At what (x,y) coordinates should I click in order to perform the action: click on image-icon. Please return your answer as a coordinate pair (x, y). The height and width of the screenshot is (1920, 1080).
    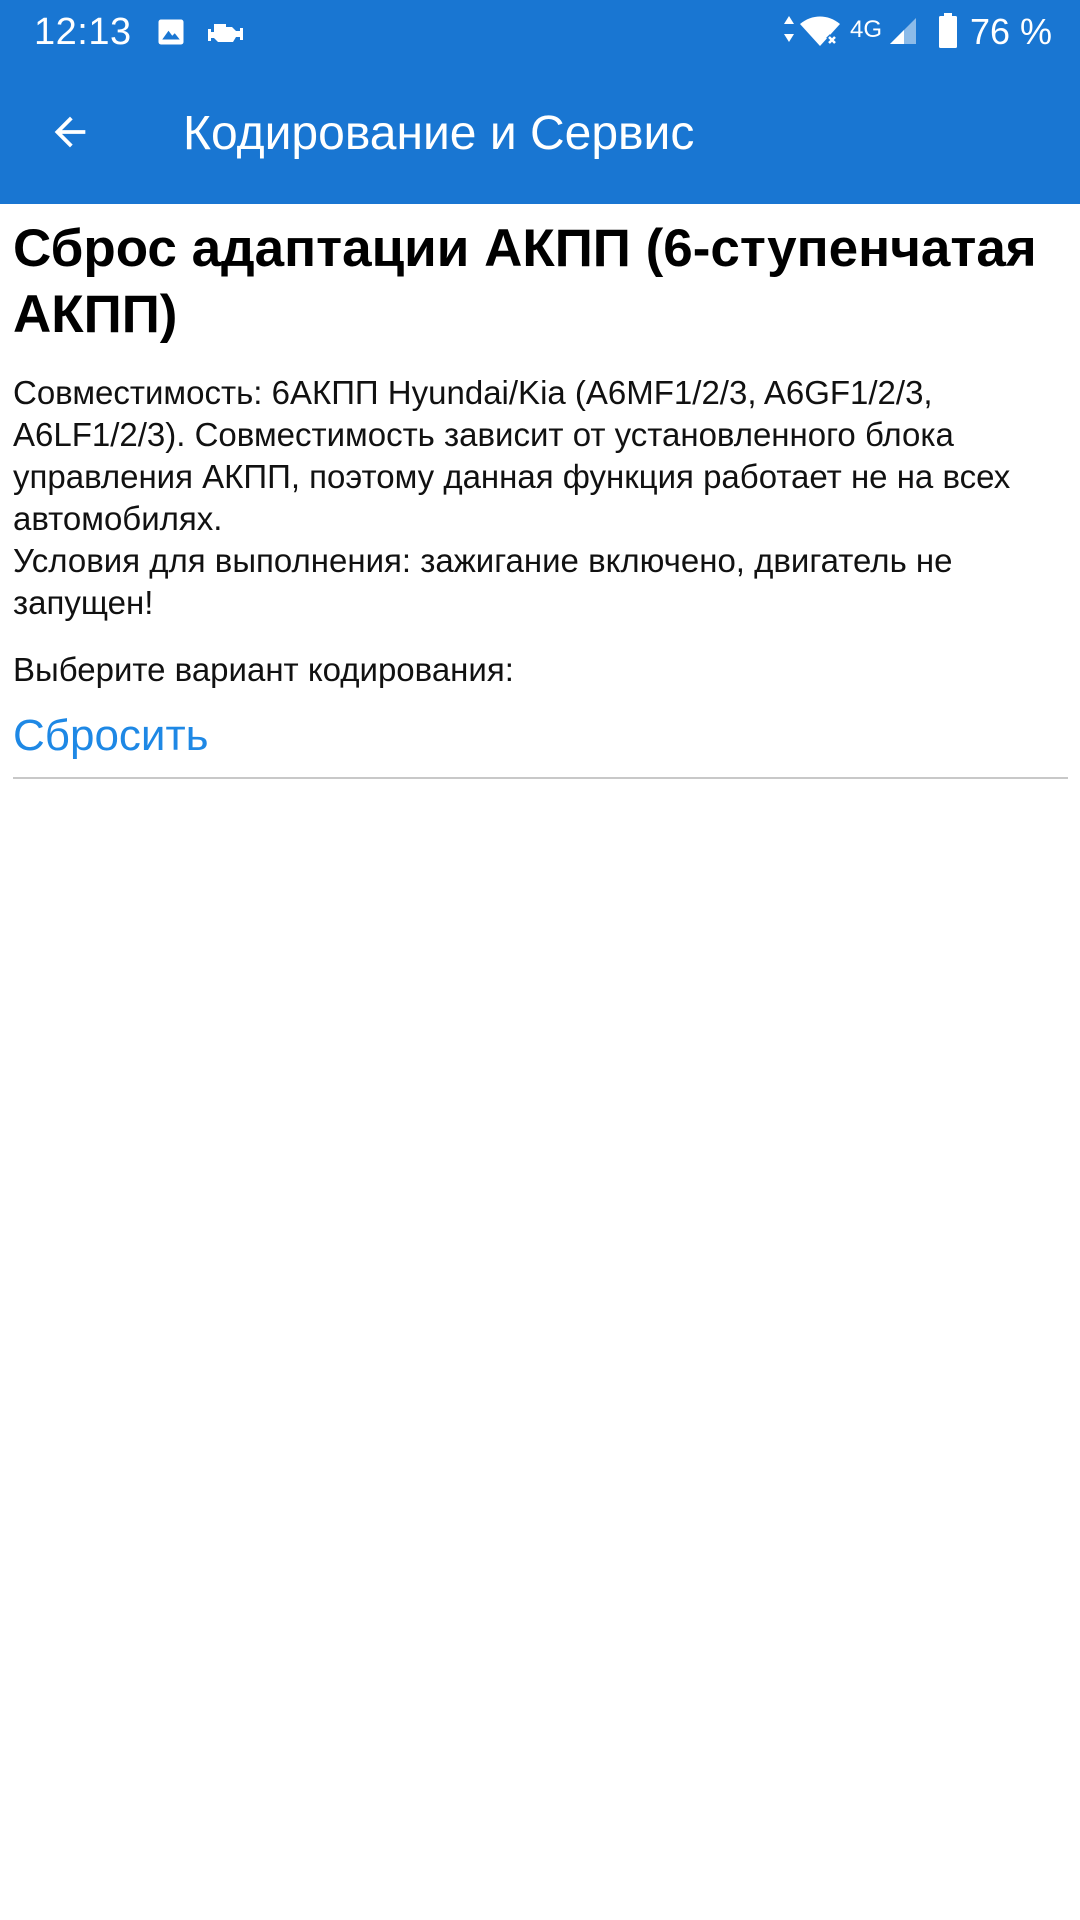
    Looking at the image, I should click on (171, 32).